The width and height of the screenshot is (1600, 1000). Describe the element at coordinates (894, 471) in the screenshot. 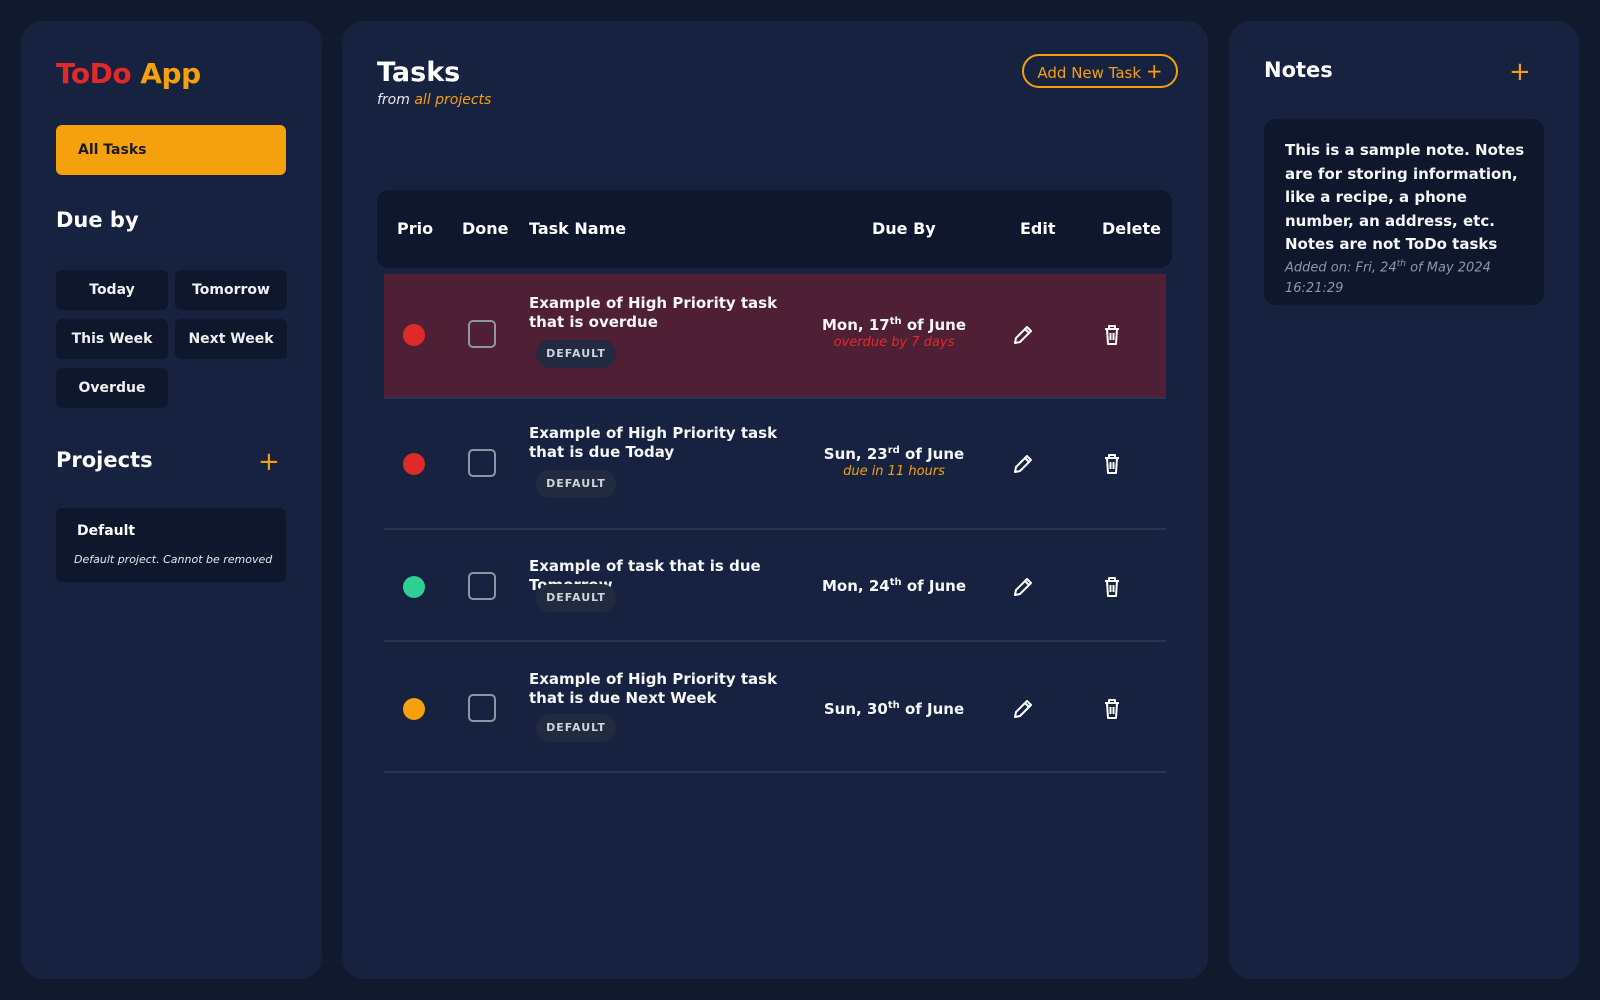

I see `due-status: due in 11 hours` at that location.